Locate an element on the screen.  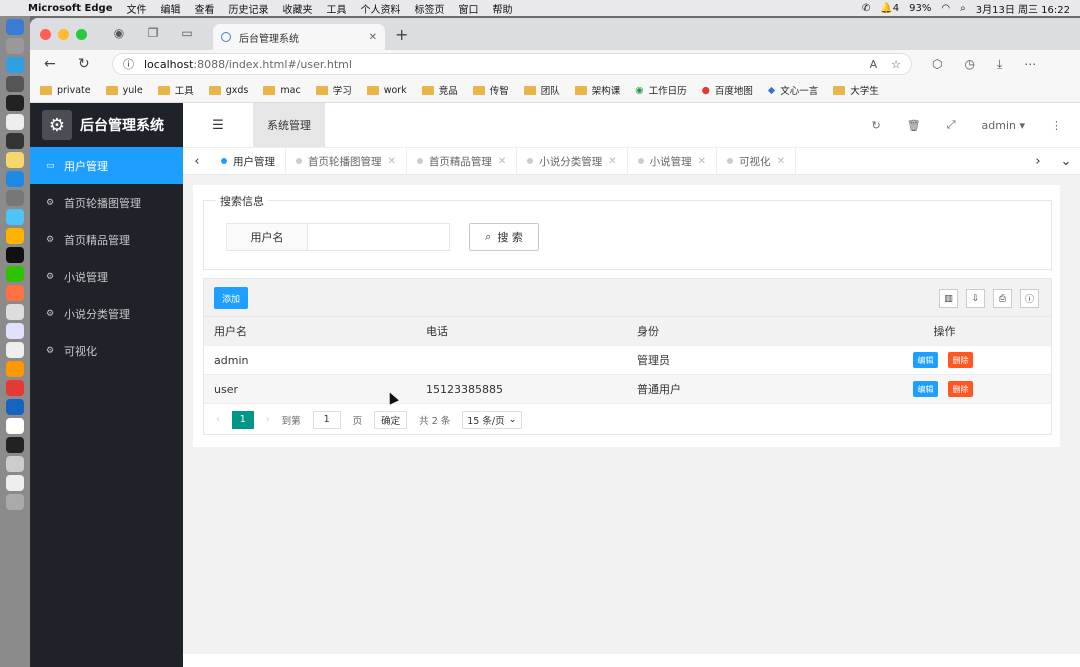
tab-novels: 小说管理 ✕ is located at coordinates (673, 161).